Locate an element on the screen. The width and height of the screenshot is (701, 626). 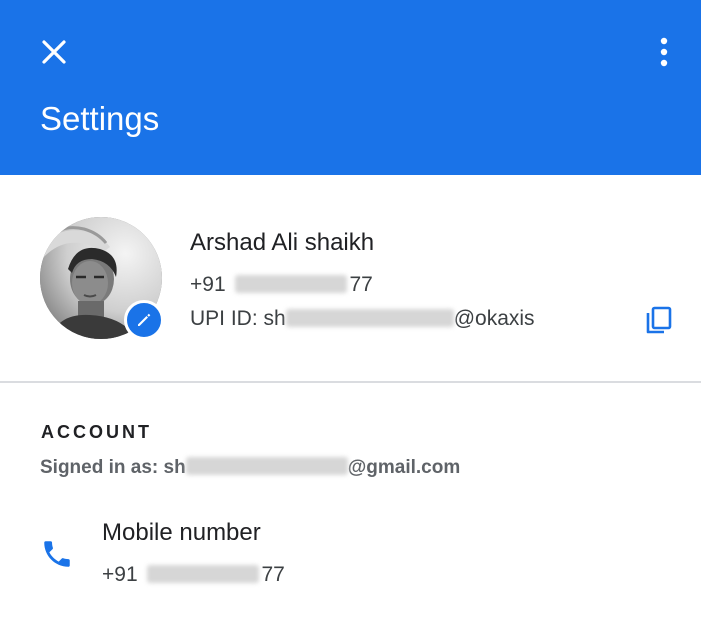
profile-upi: UPI ID: sh @okaxis is located at coordinates (362, 319).